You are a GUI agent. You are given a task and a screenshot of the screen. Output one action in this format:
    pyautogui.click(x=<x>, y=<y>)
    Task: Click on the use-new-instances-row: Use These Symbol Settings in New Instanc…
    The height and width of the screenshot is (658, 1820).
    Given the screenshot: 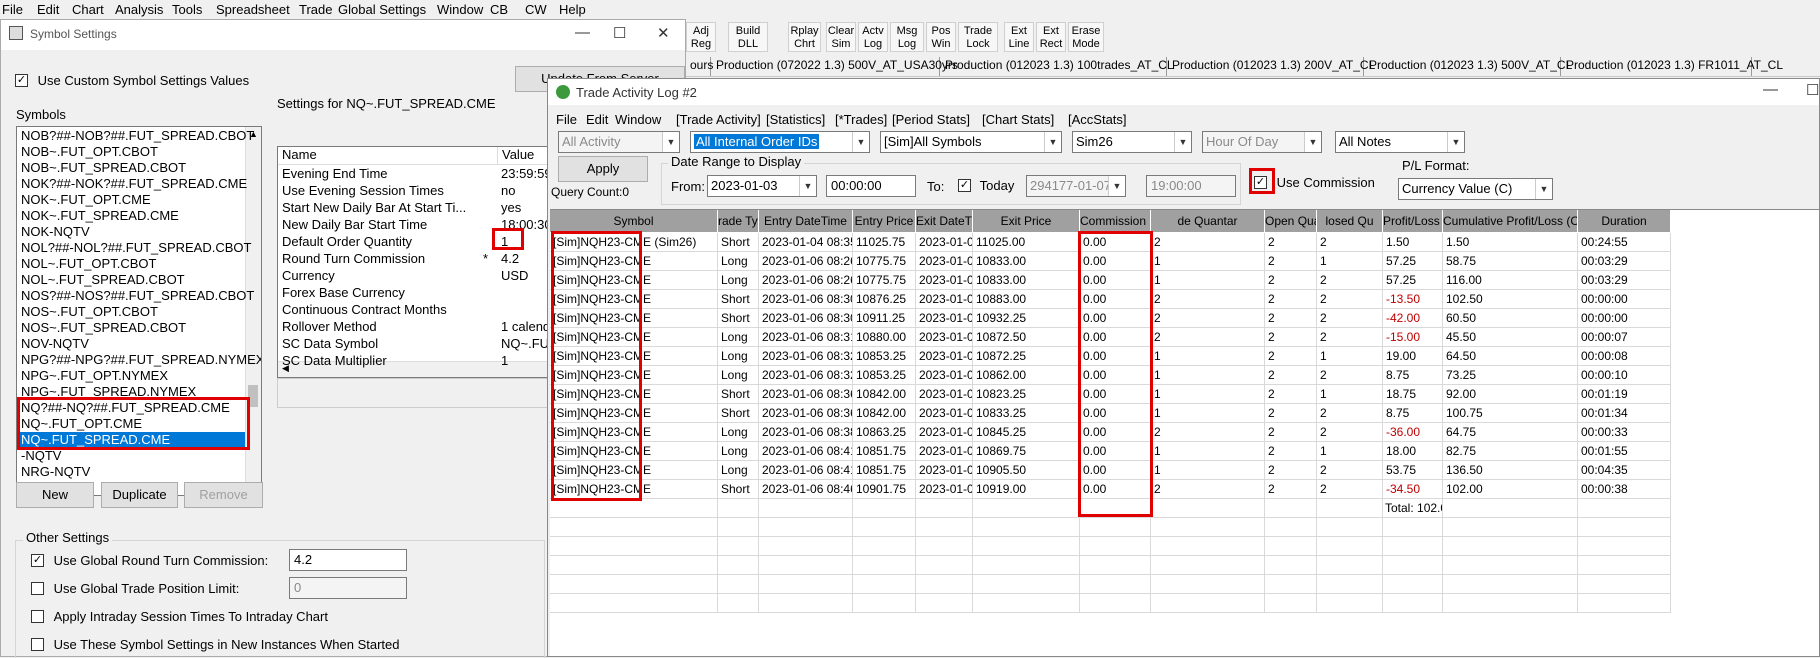 What is the action you would take?
    pyautogui.click(x=215, y=644)
    